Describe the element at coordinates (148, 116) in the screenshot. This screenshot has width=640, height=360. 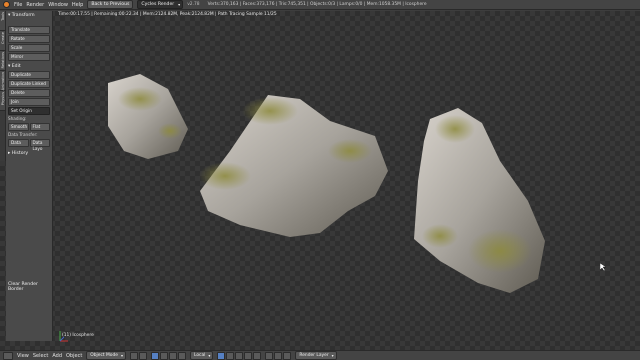
I see `rock-small` at that location.